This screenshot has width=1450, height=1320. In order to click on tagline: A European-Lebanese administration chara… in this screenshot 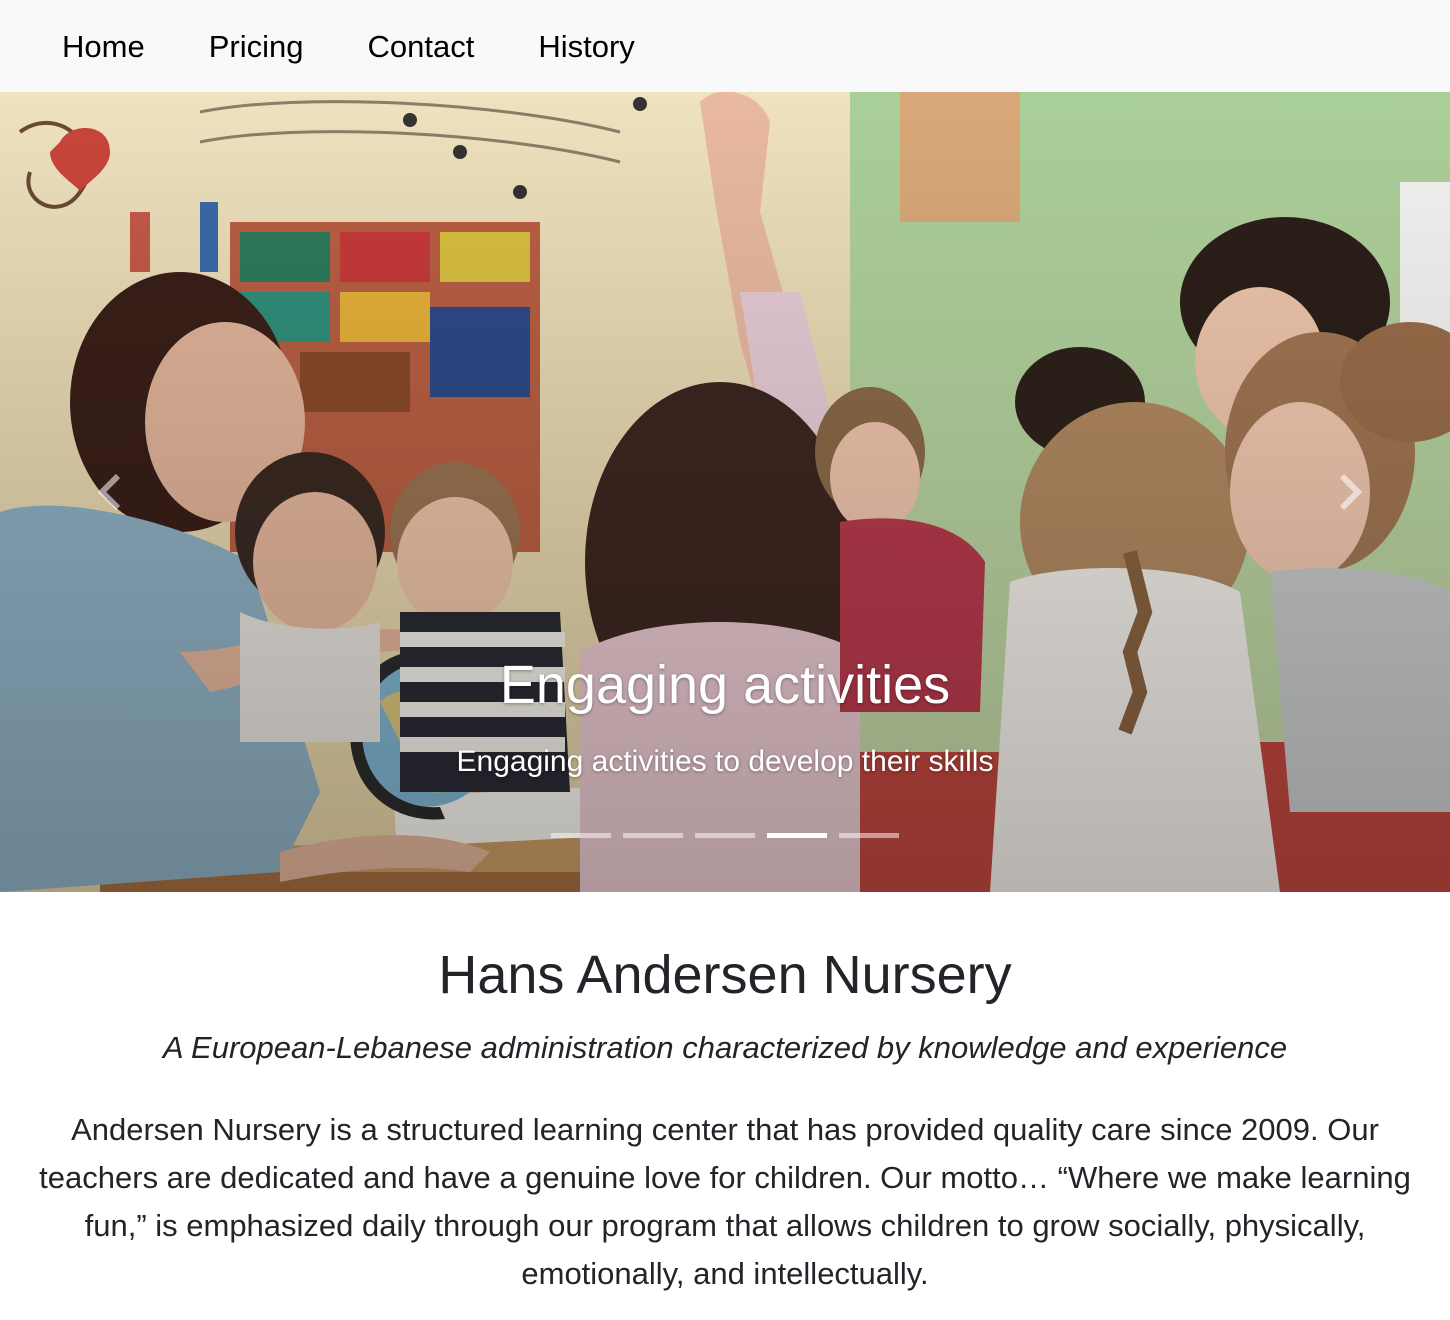, I will do `click(725, 1047)`.